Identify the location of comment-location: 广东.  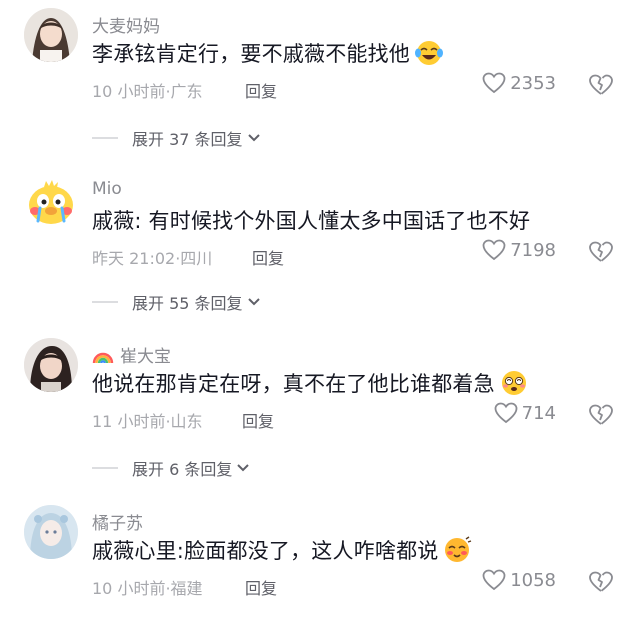
(186, 91).